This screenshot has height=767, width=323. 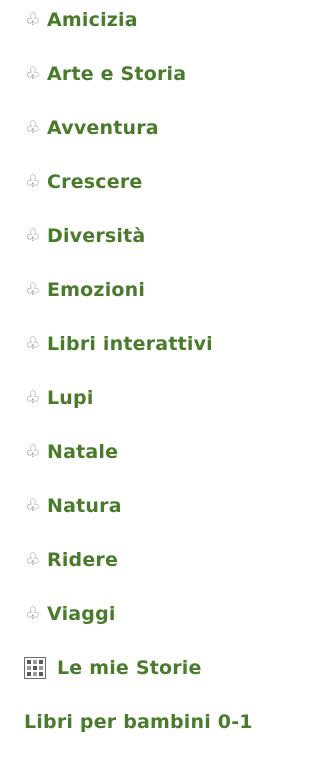 I want to click on menu-item-libri-interattivi: ♧ Libri interattivi, so click(x=118, y=344).